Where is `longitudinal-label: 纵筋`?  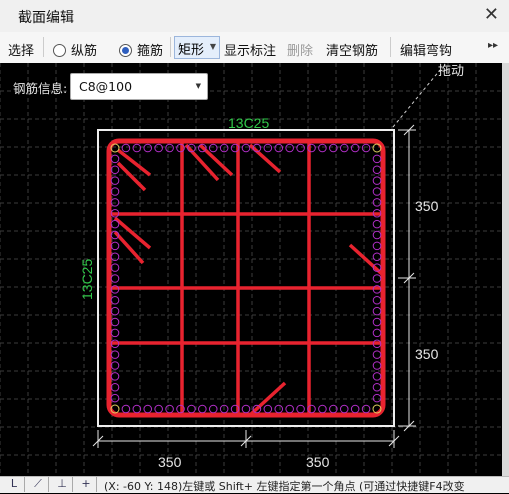 longitudinal-label: 纵筋 is located at coordinates (84, 51).